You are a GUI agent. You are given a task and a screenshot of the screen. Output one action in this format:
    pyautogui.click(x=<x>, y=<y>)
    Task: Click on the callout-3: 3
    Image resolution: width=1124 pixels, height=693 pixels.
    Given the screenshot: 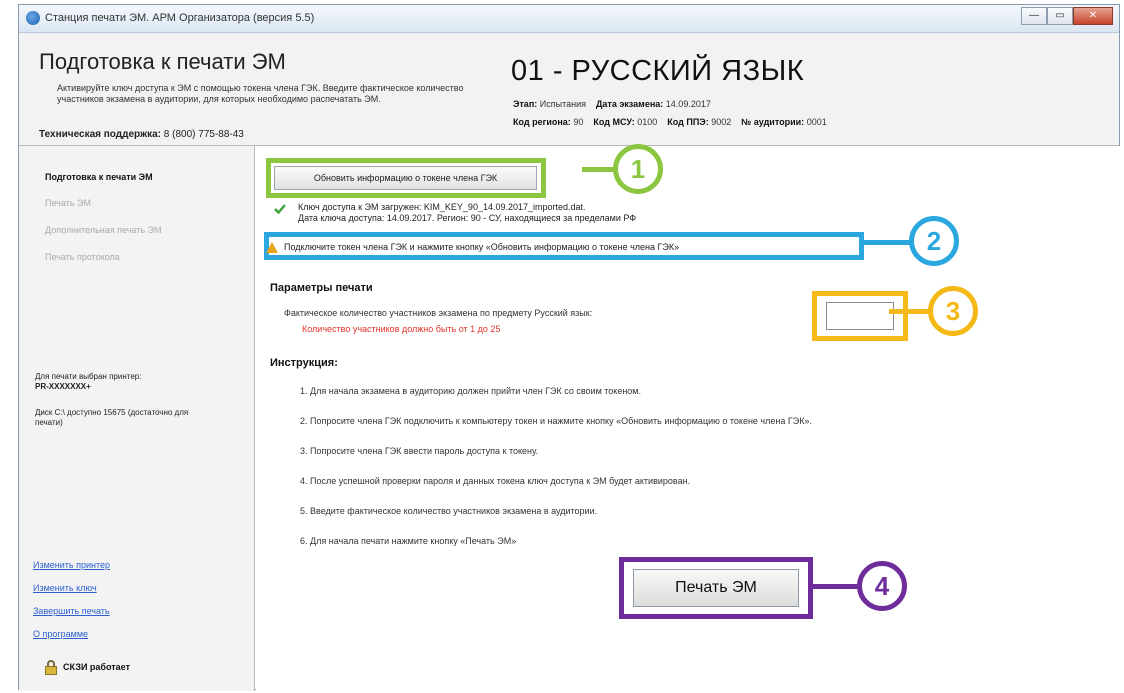 What is the action you would take?
    pyautogui.click(x=953, y=311)
    